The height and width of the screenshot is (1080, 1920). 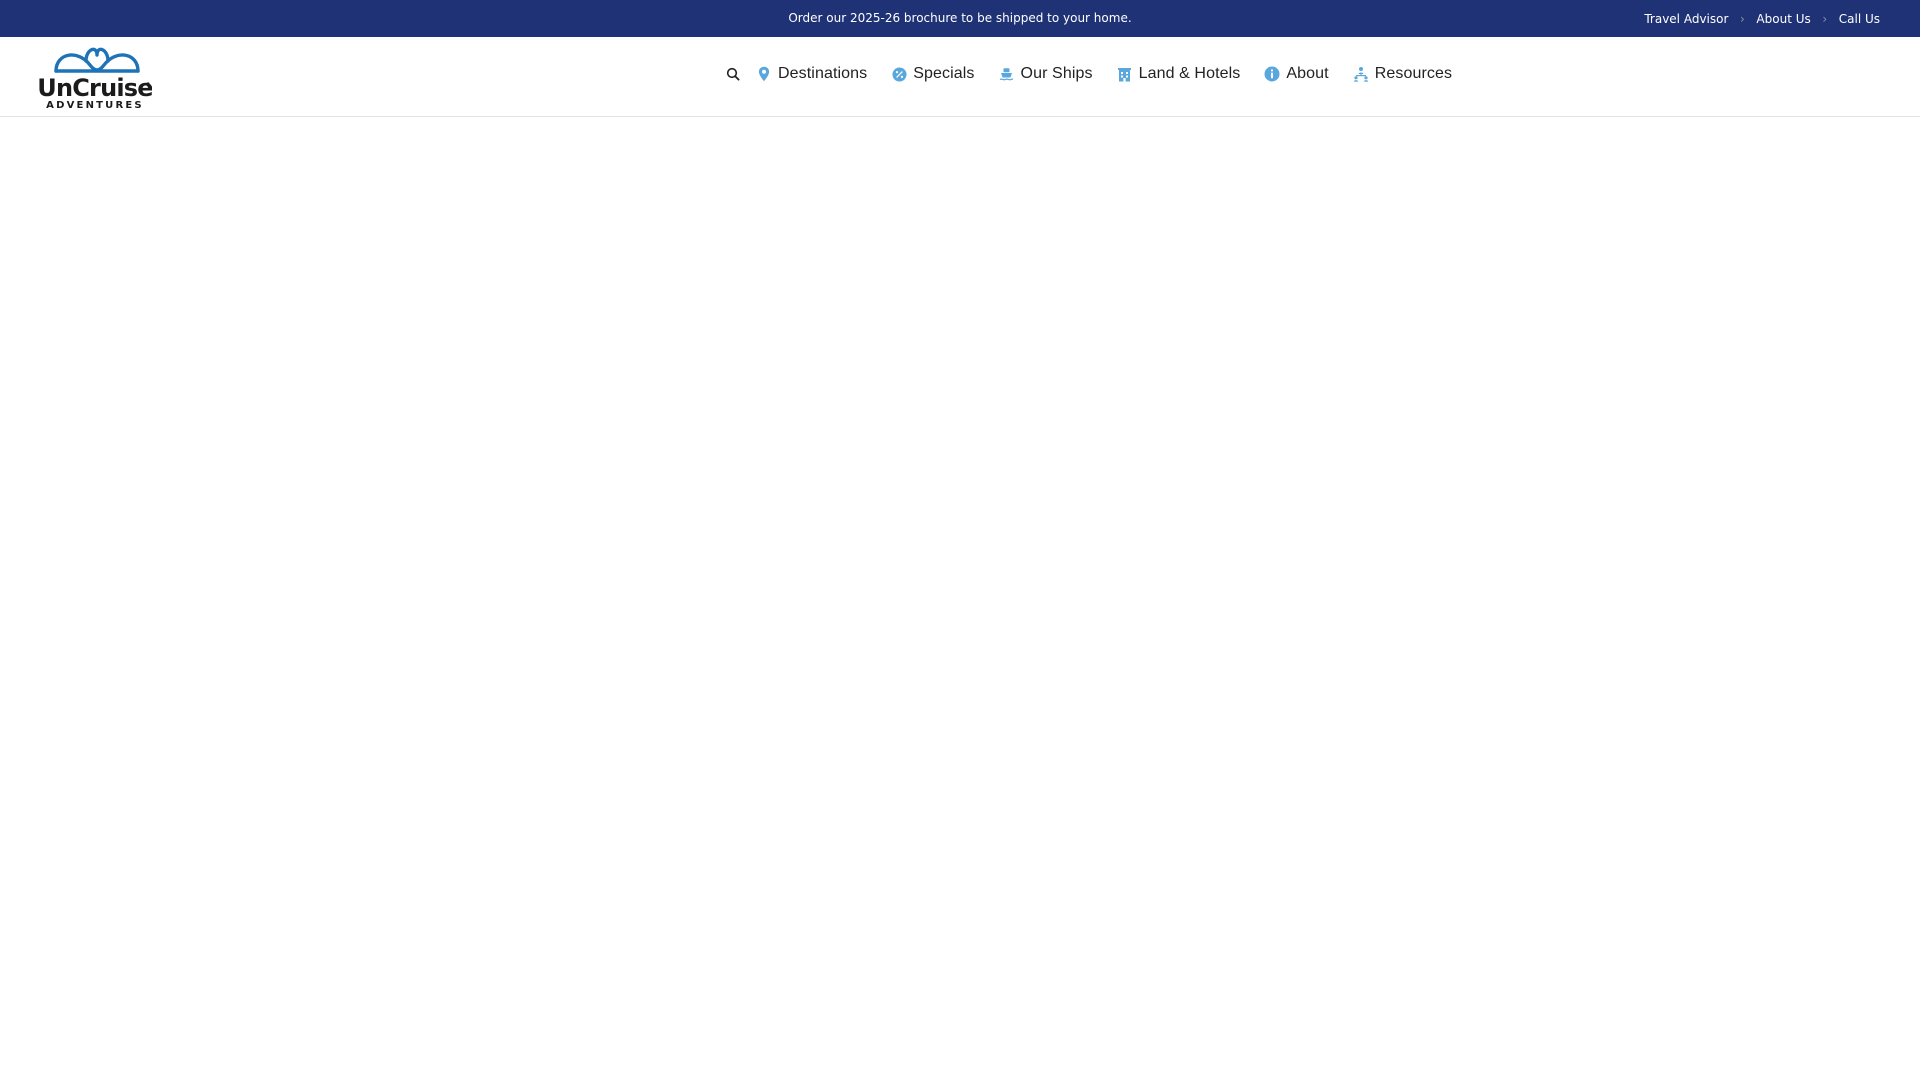 I want to click on uncruise-logo: UnCruise ADVENTURES, so click(x=95, y=77).